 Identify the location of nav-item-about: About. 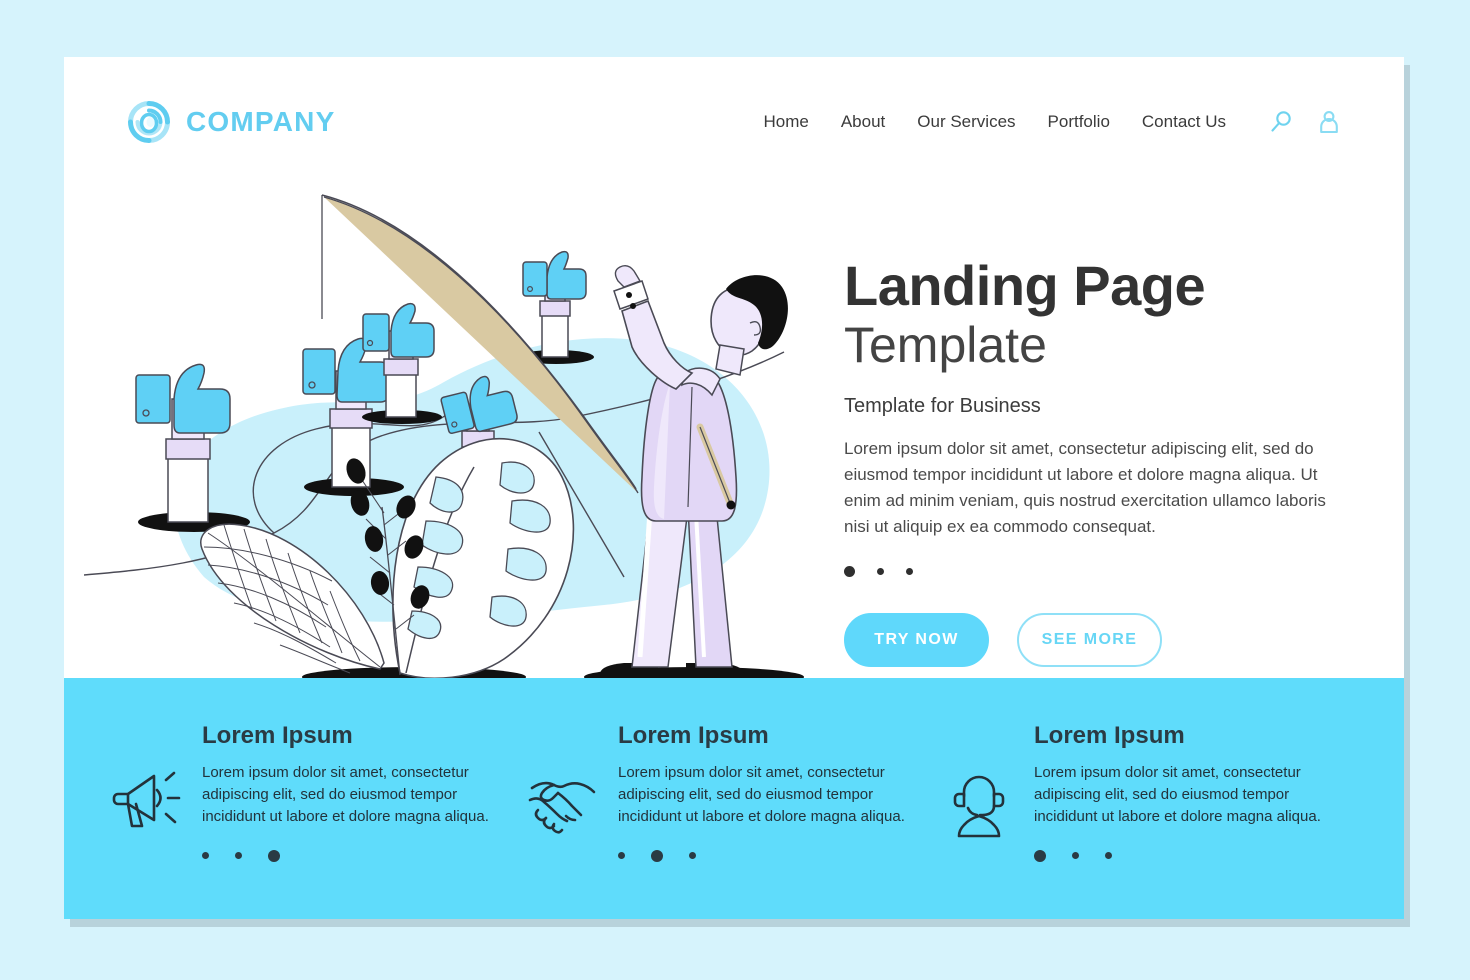
(863, 122).